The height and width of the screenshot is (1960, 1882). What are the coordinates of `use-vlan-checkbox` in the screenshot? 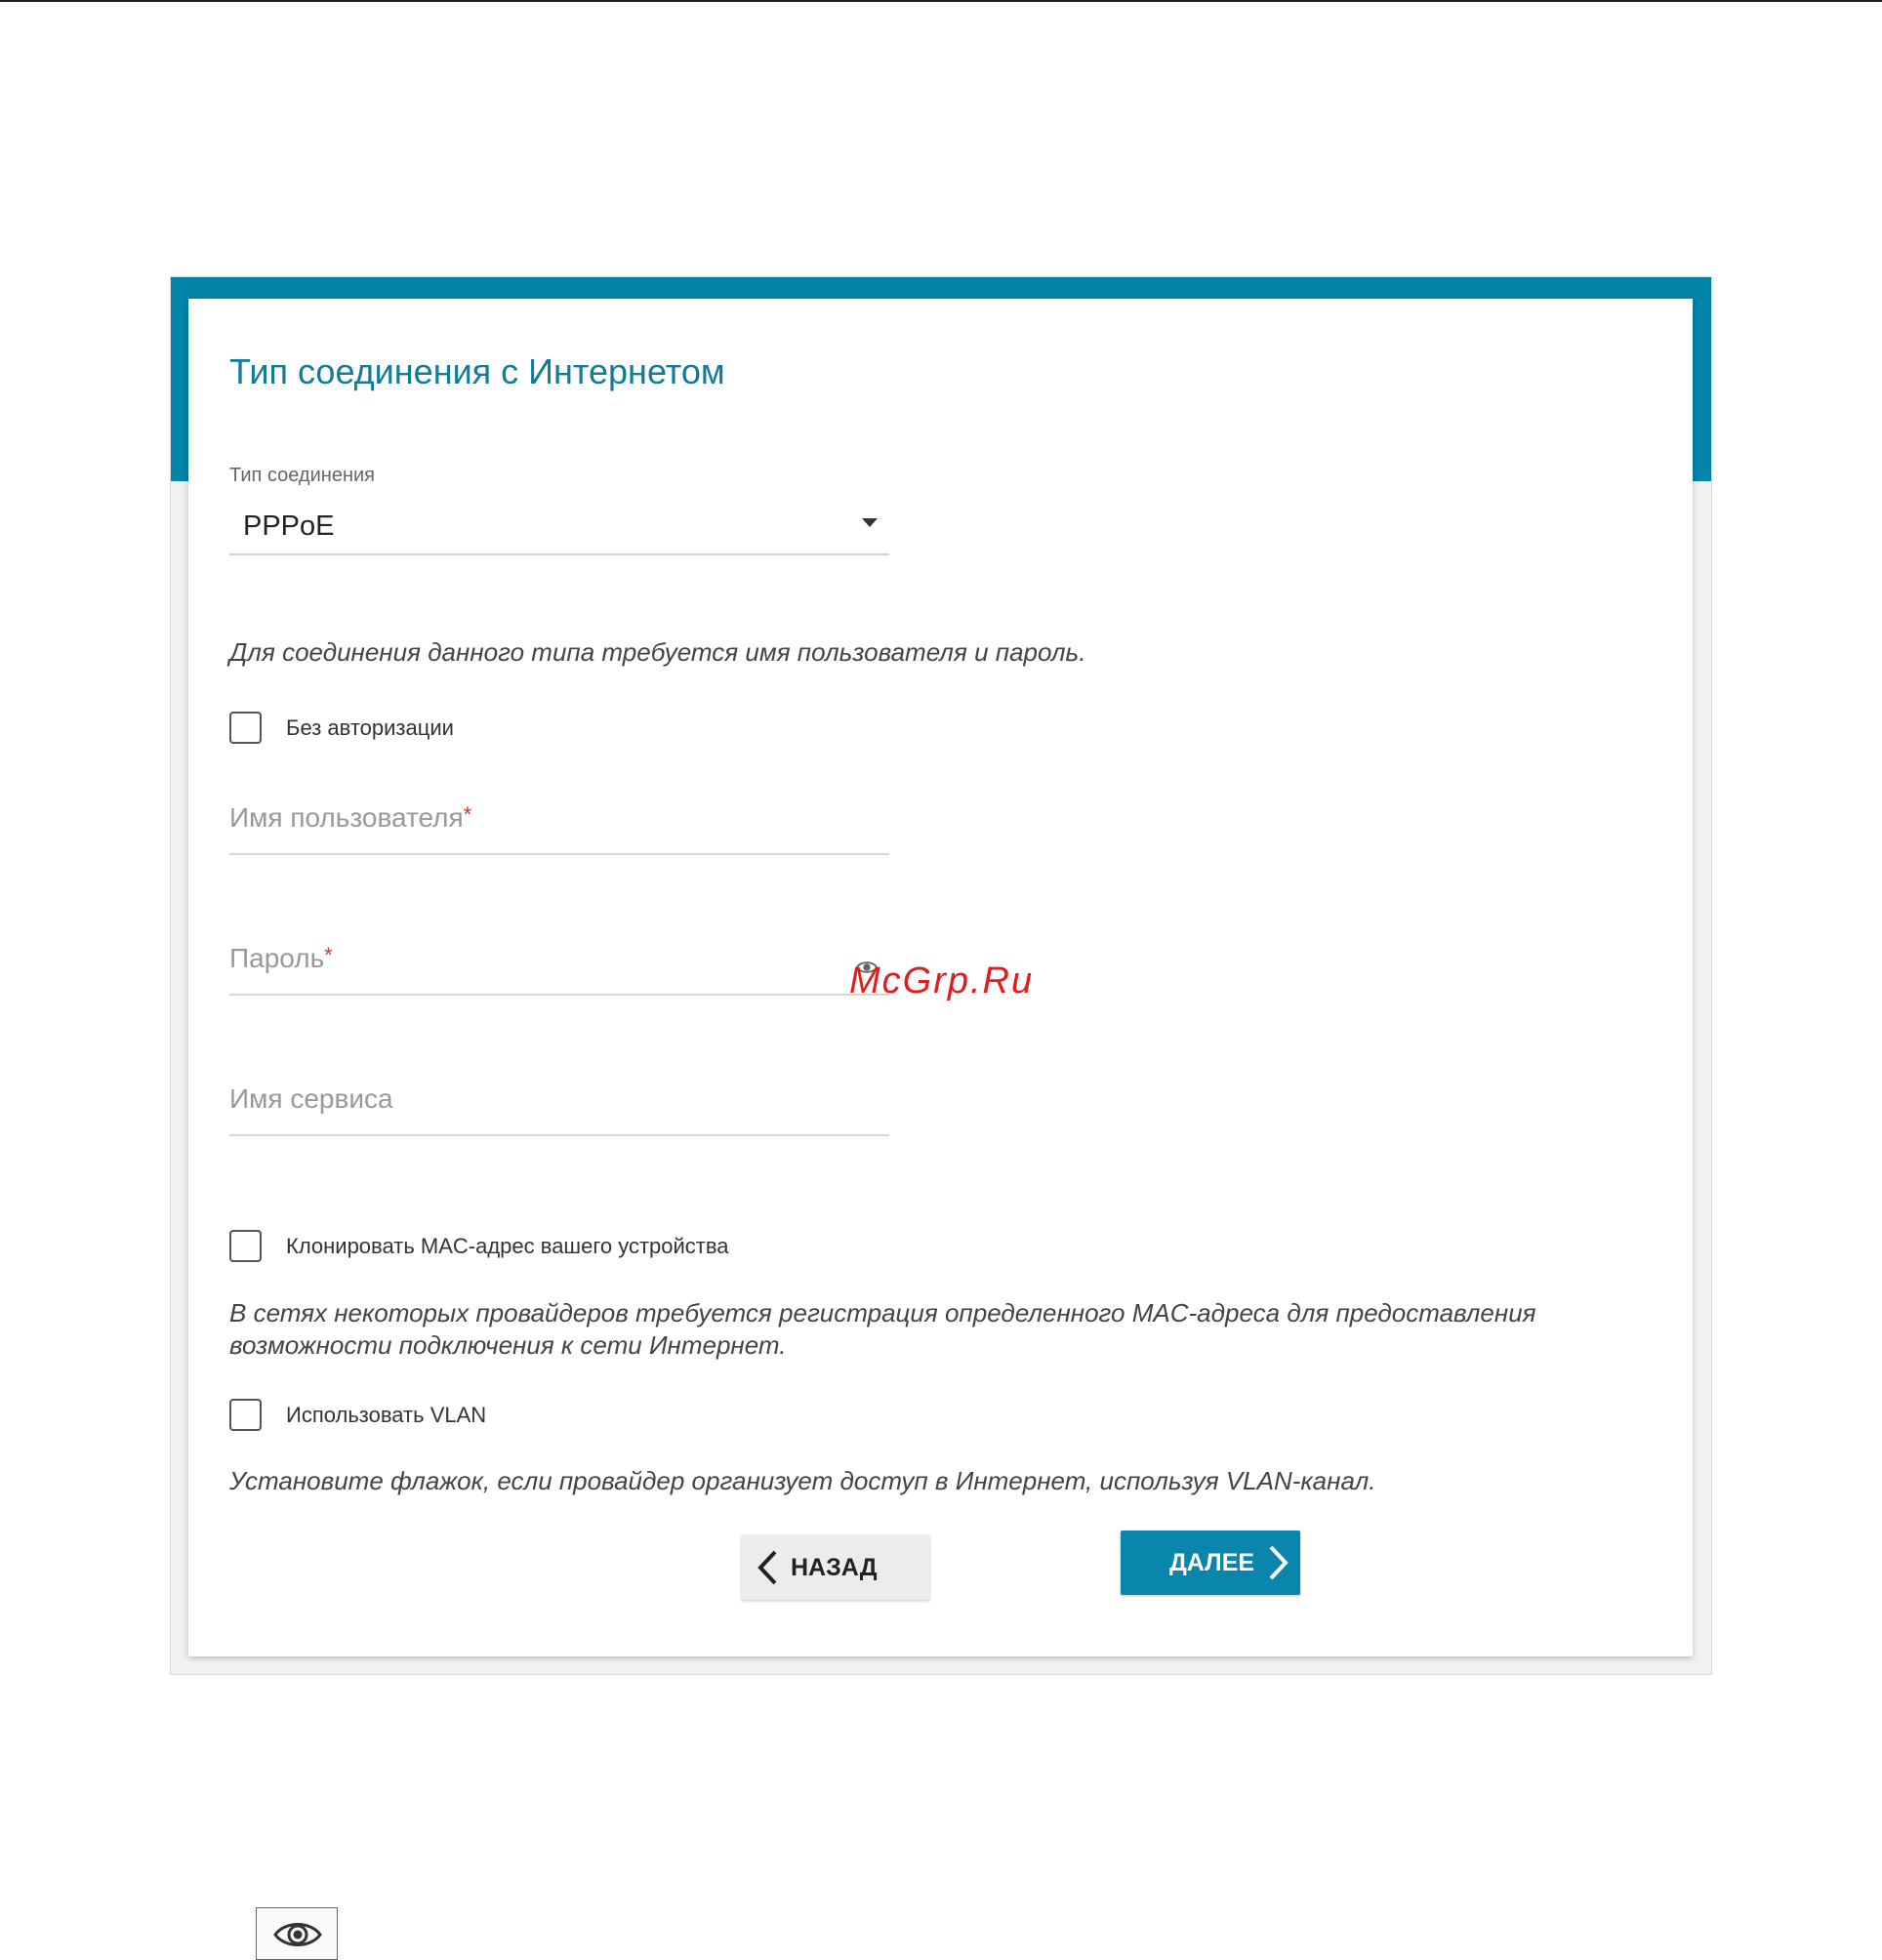 It's located at (245, 1415).